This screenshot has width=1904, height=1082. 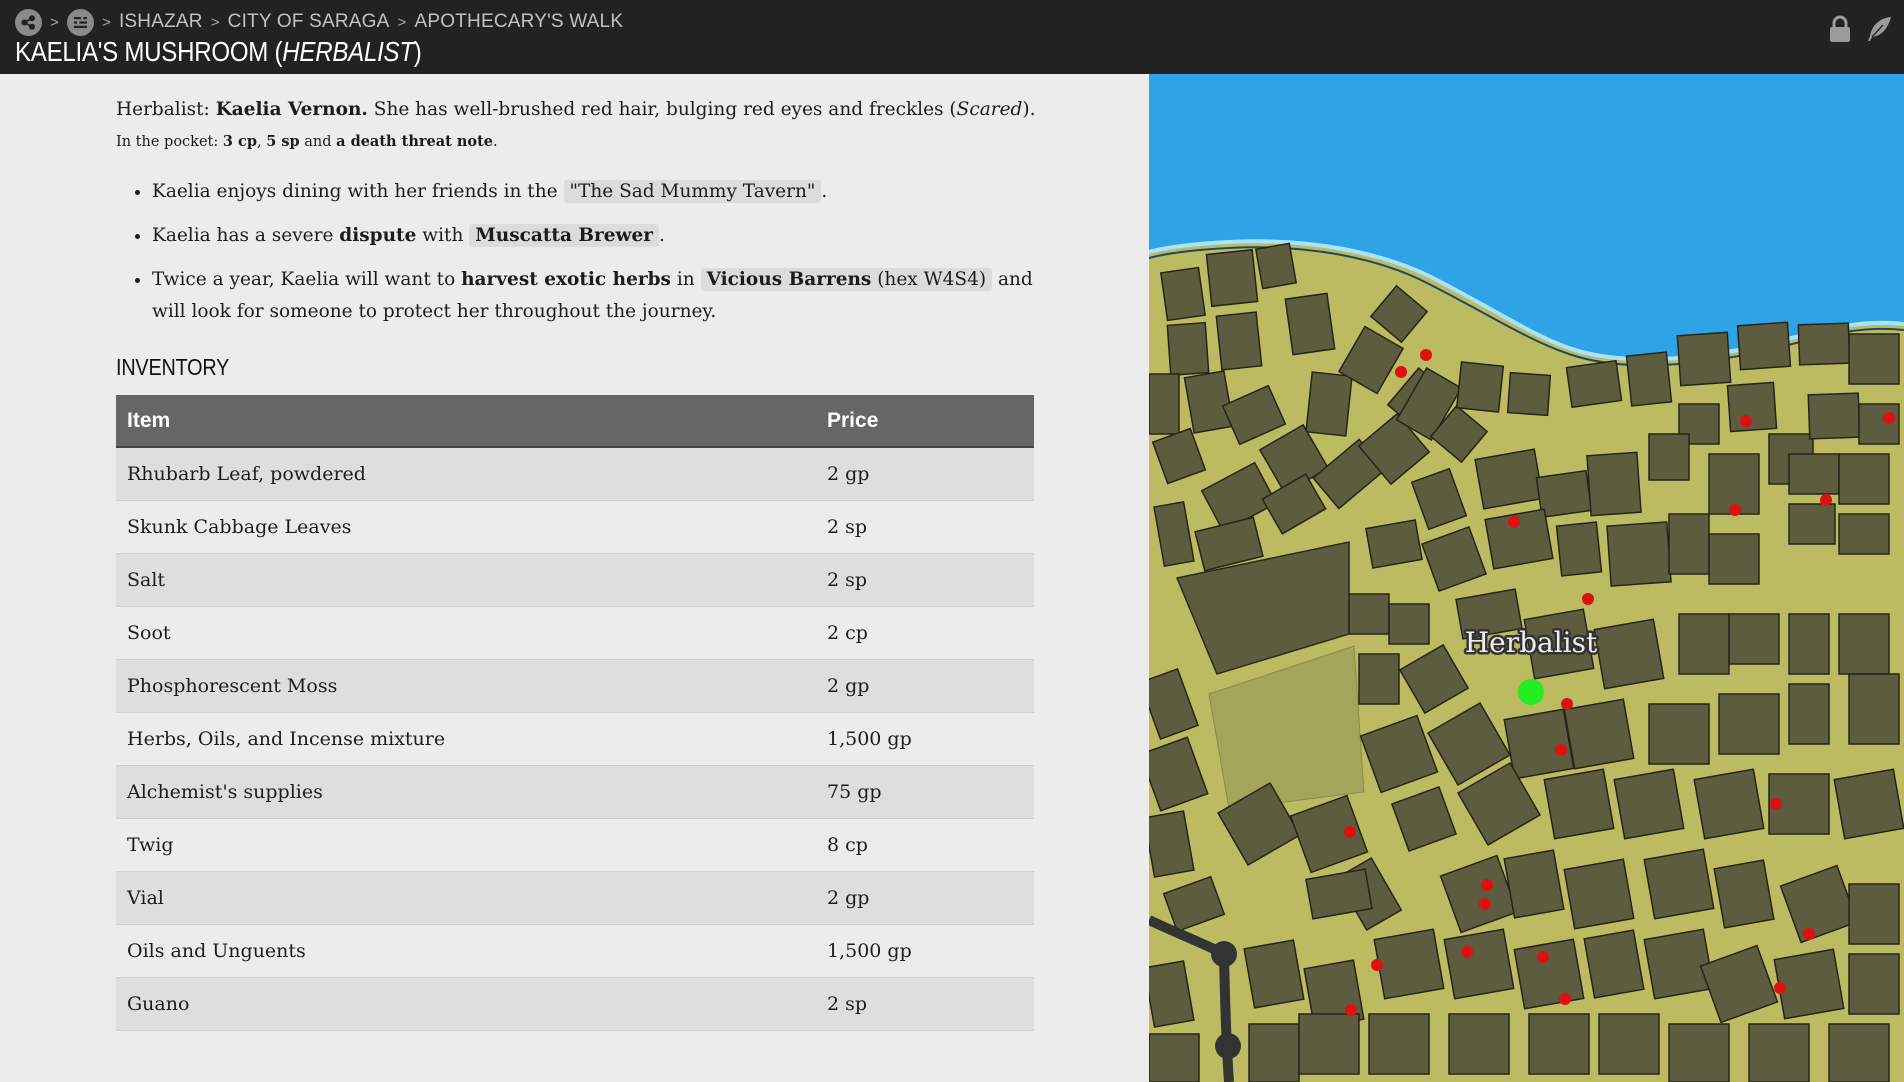 What do you see at coordinates (925, 421) in the screenshot?
I see `column-header-price: Price` at bounding box center [925, 421].